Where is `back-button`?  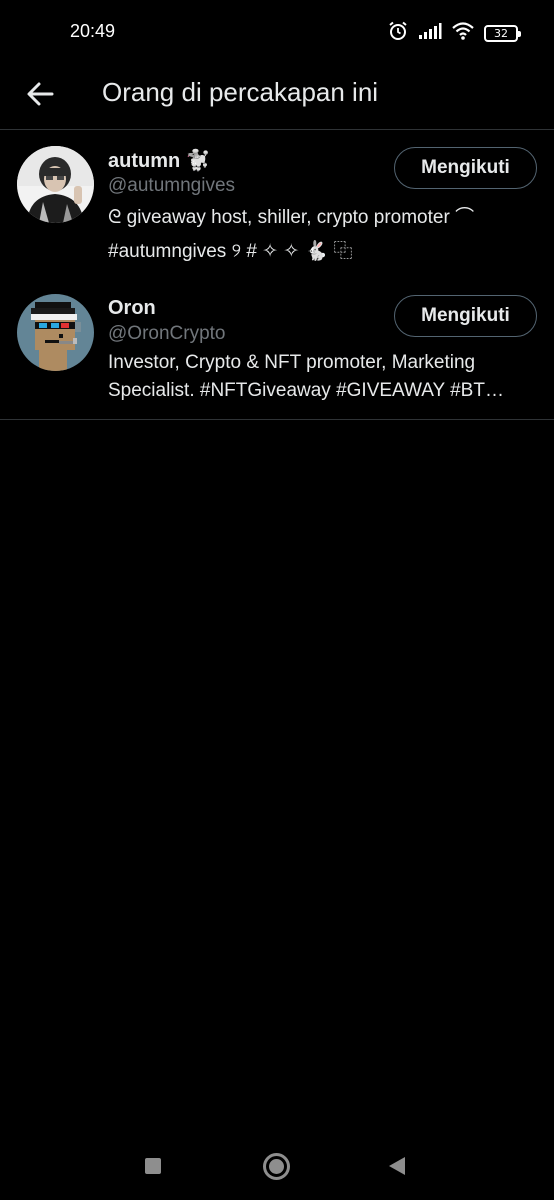 back-button is located at coordinates (40, 94).